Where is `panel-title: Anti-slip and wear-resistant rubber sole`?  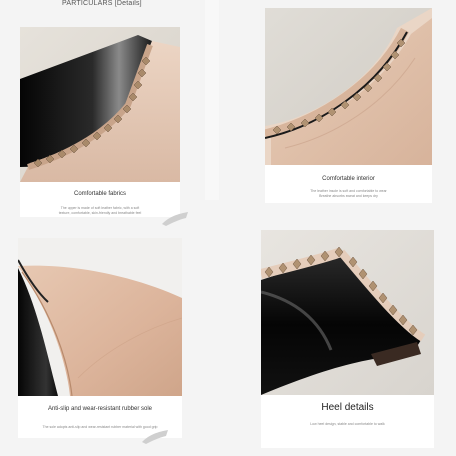
panel-title: Anti-slip and wear-resistant rubber sole is located at coordinates (100, 409).